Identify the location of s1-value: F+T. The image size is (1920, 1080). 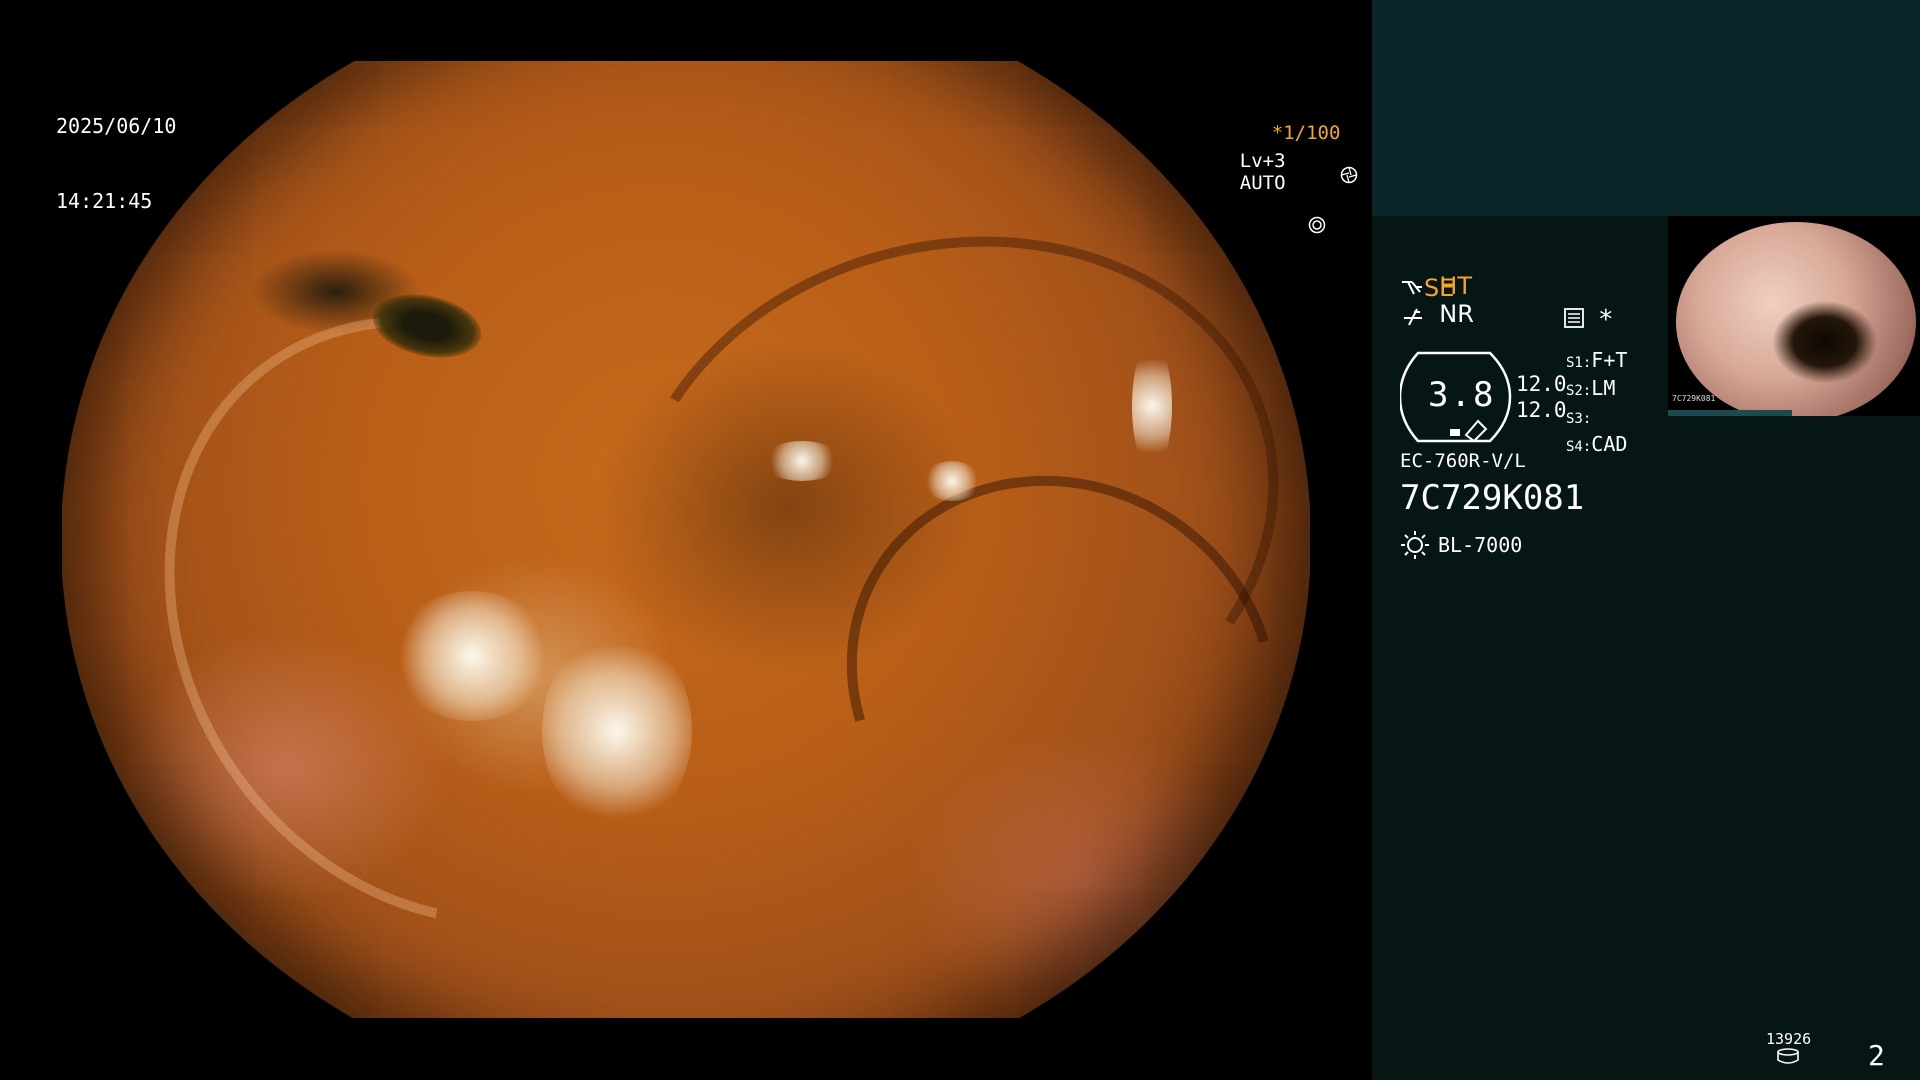
(1609, 360).